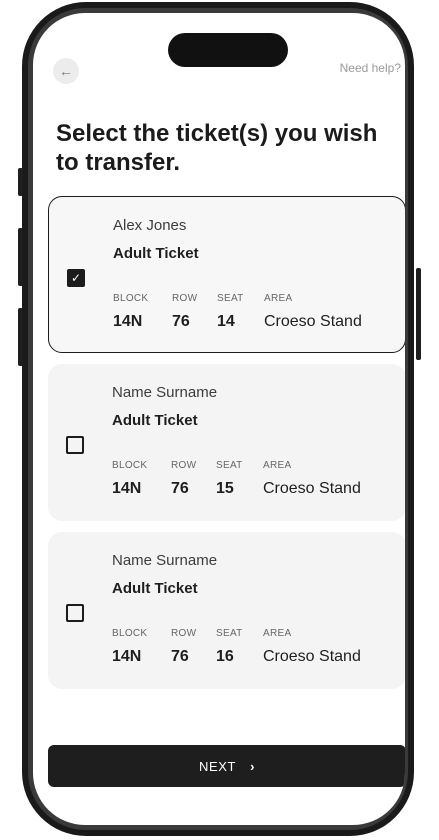 The height and width of the screenshot is (840, 439). I want to click on seat-value: 15, so click(225, 488).